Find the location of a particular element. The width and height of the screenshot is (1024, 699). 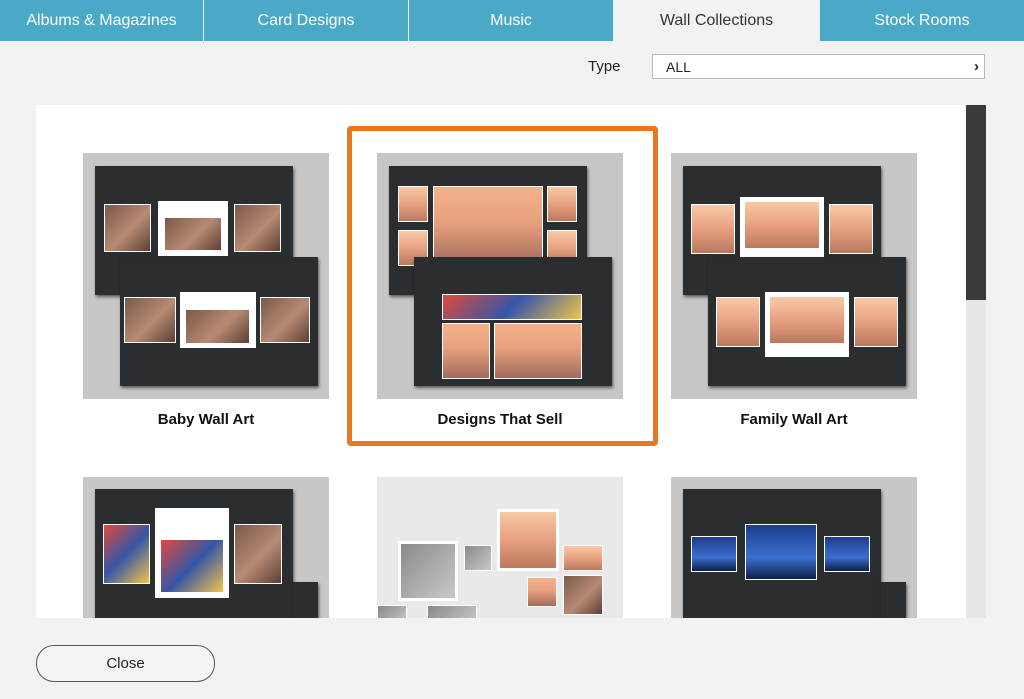

tab-stock-rooms: Stock Rooms is located at coordinates (922, 20).